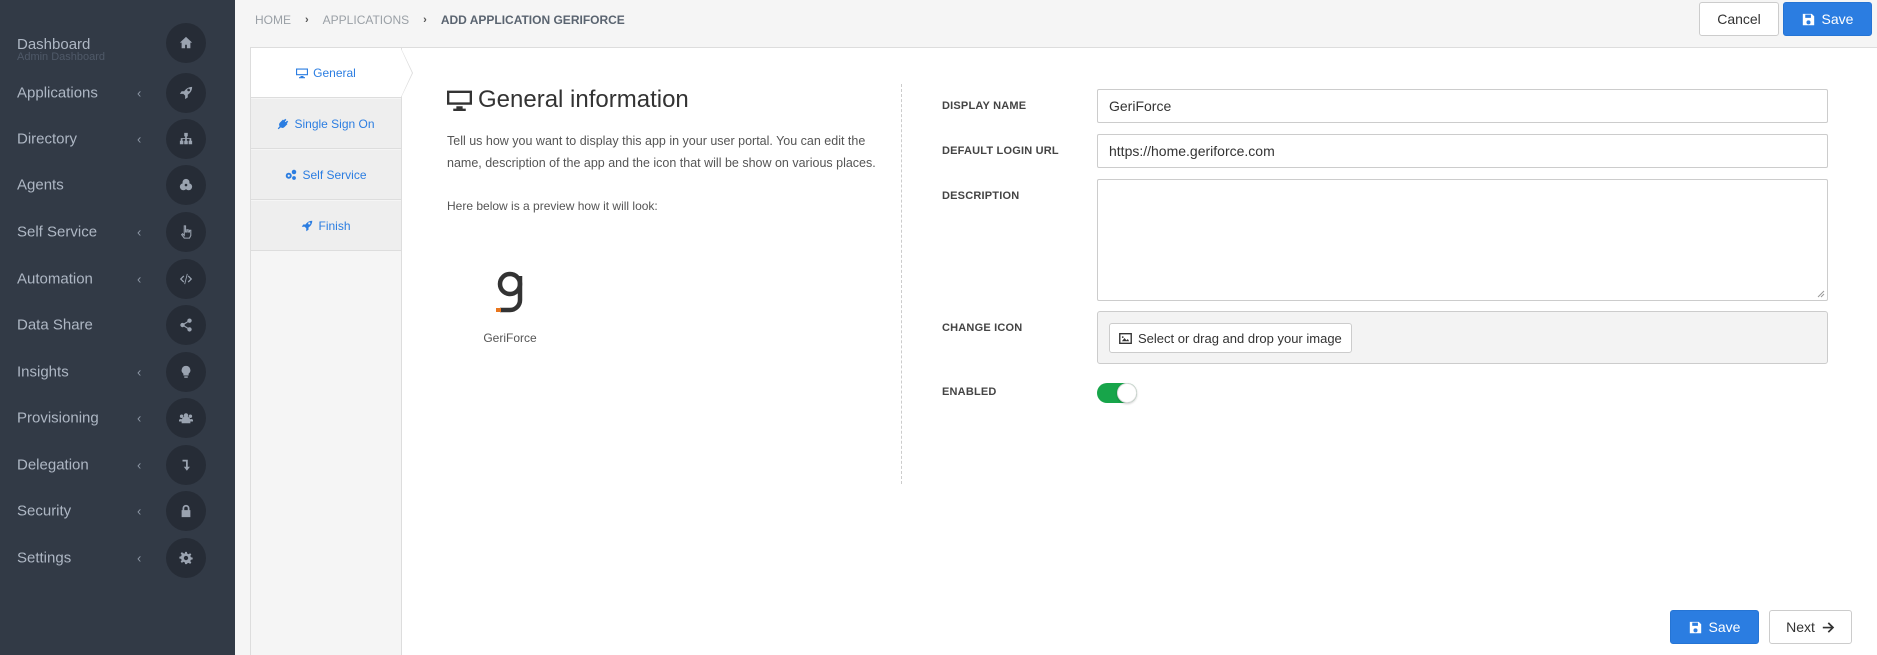 The image size is (1877, 655). What do you see at coordinates (1462, 151) in the screenshot?
I see `default-login-url-field: https://home.geriforce.com` at bounding box center [1462, 151].